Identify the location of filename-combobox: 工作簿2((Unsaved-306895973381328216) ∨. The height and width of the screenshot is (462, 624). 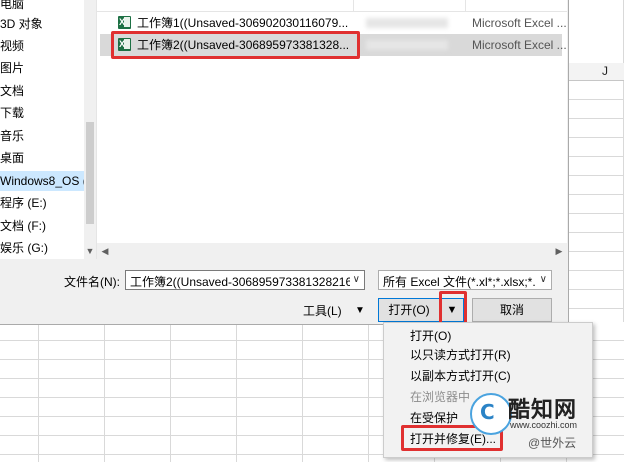
(245, 280).